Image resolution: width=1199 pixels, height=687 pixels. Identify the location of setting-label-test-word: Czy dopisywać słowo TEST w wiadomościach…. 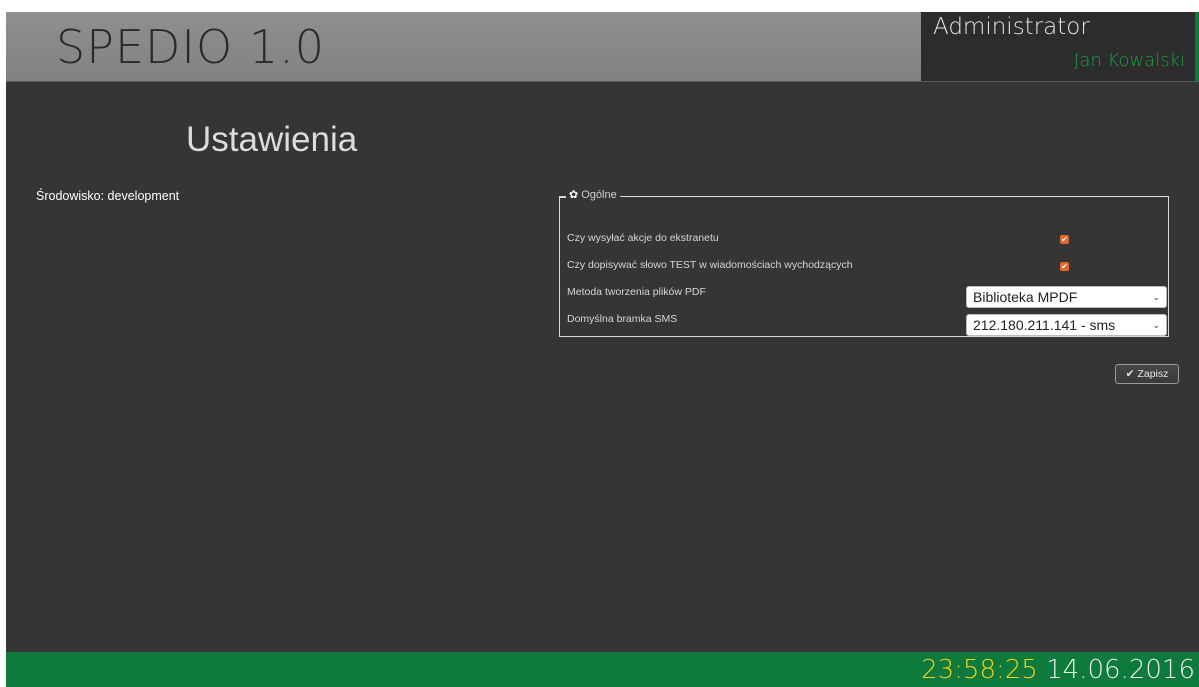
(710, 265).